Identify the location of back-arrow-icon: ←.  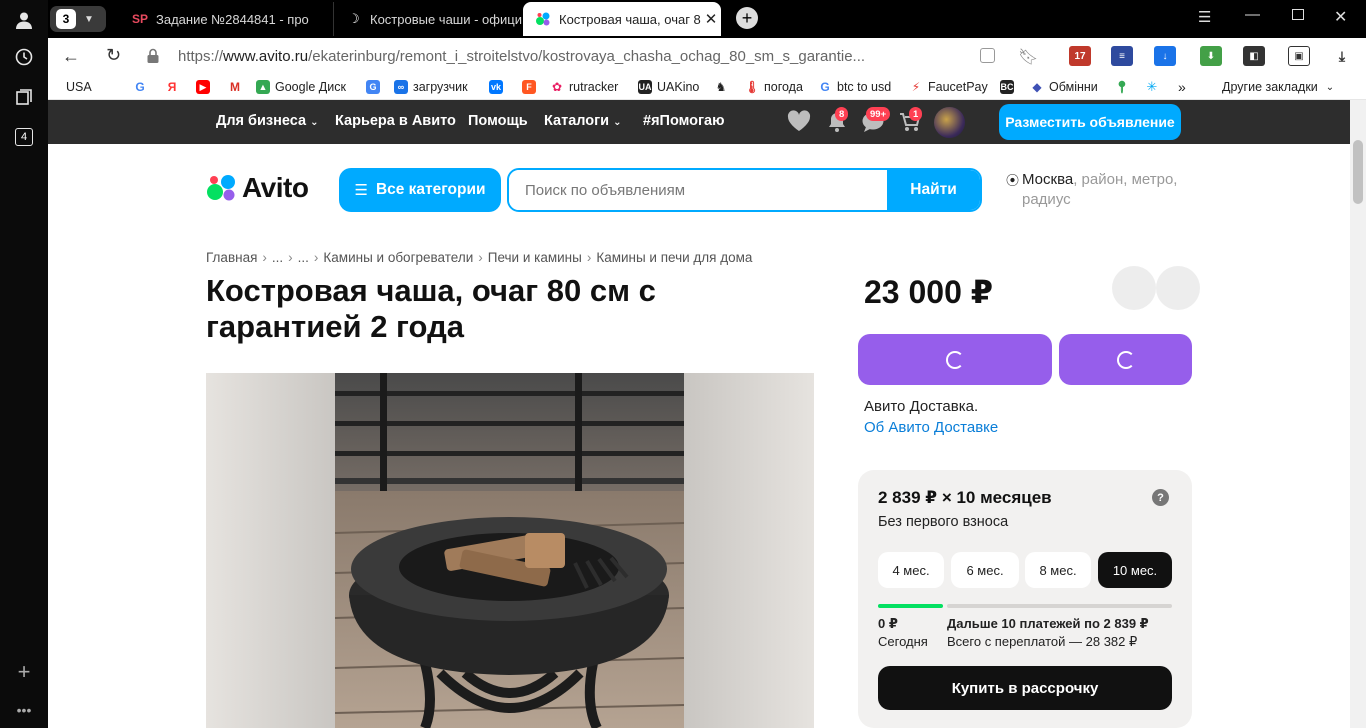
(71, 56).